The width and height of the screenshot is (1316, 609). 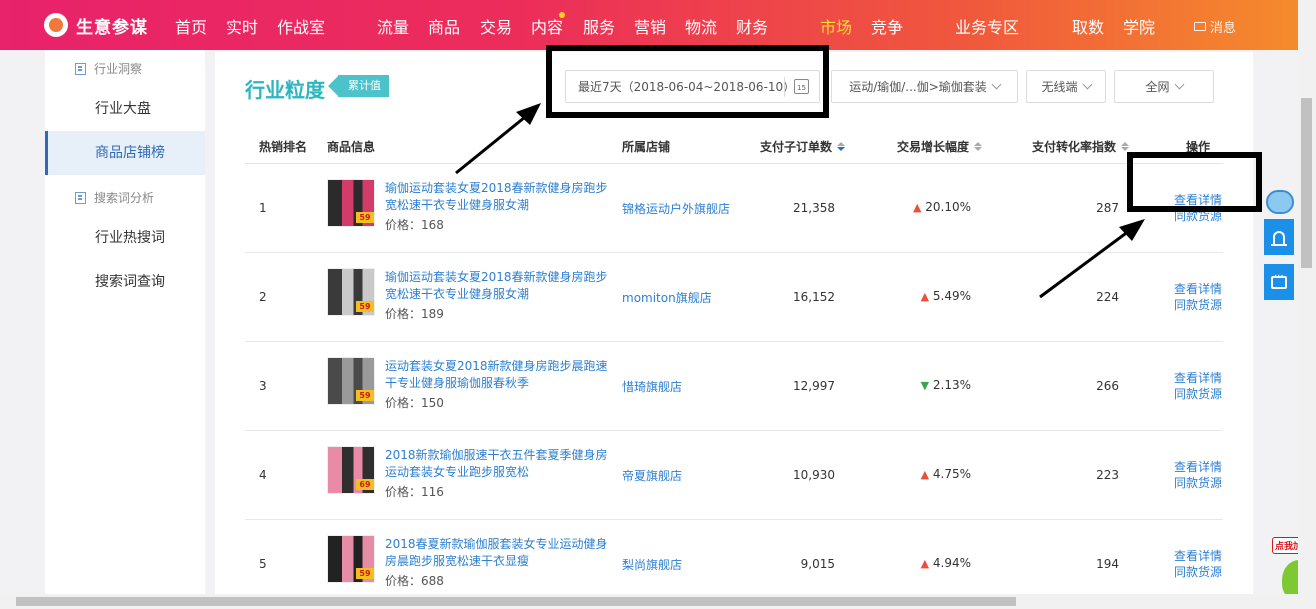 I want to click on shop-link: 帝夏旗舰店, so click(x=652, y=475).